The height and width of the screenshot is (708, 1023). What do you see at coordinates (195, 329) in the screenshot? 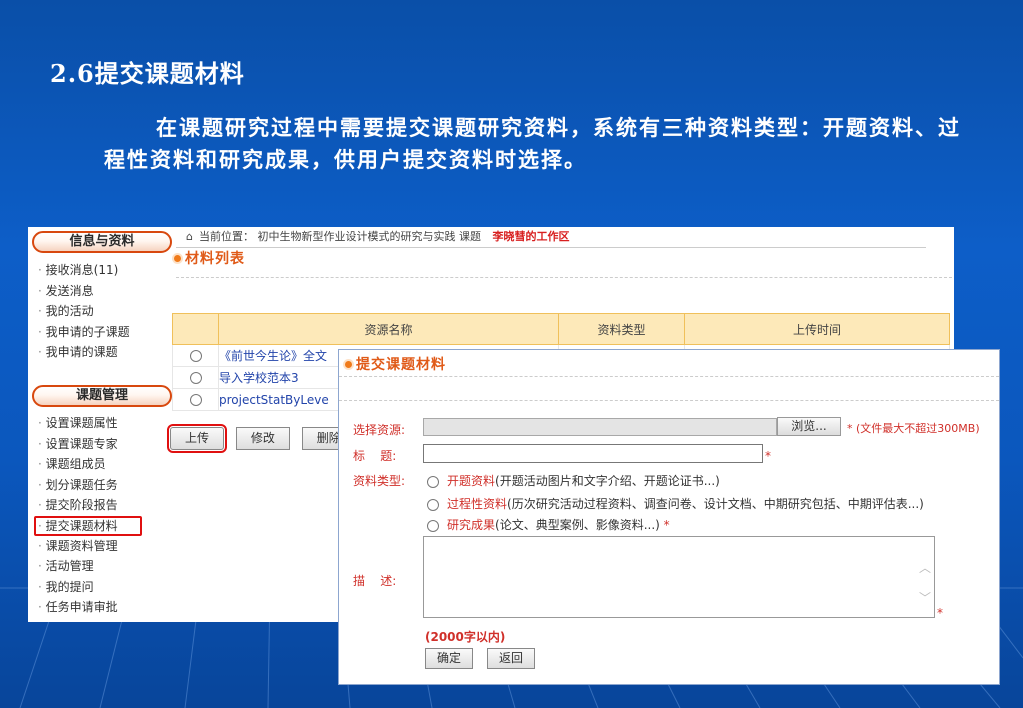
I see `table-header-select` at bounding box center [195, 329].